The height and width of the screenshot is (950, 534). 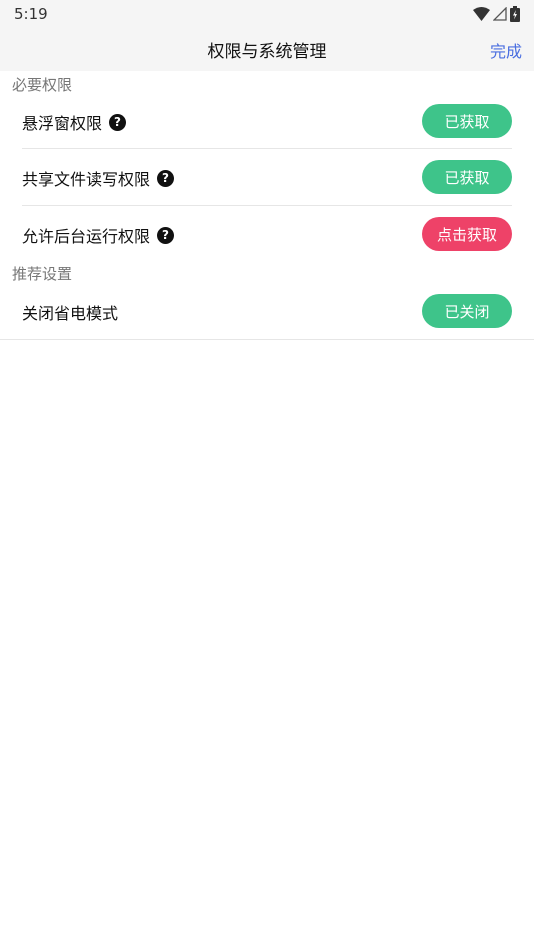 I want to click on status-button: 已关闭, so click(x=467, y=311).